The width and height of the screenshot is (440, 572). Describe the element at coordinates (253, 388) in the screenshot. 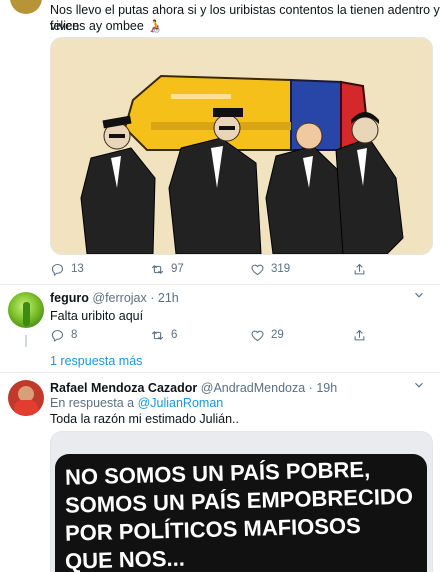

I see `user-handle: @AndradMendoza` at that location.